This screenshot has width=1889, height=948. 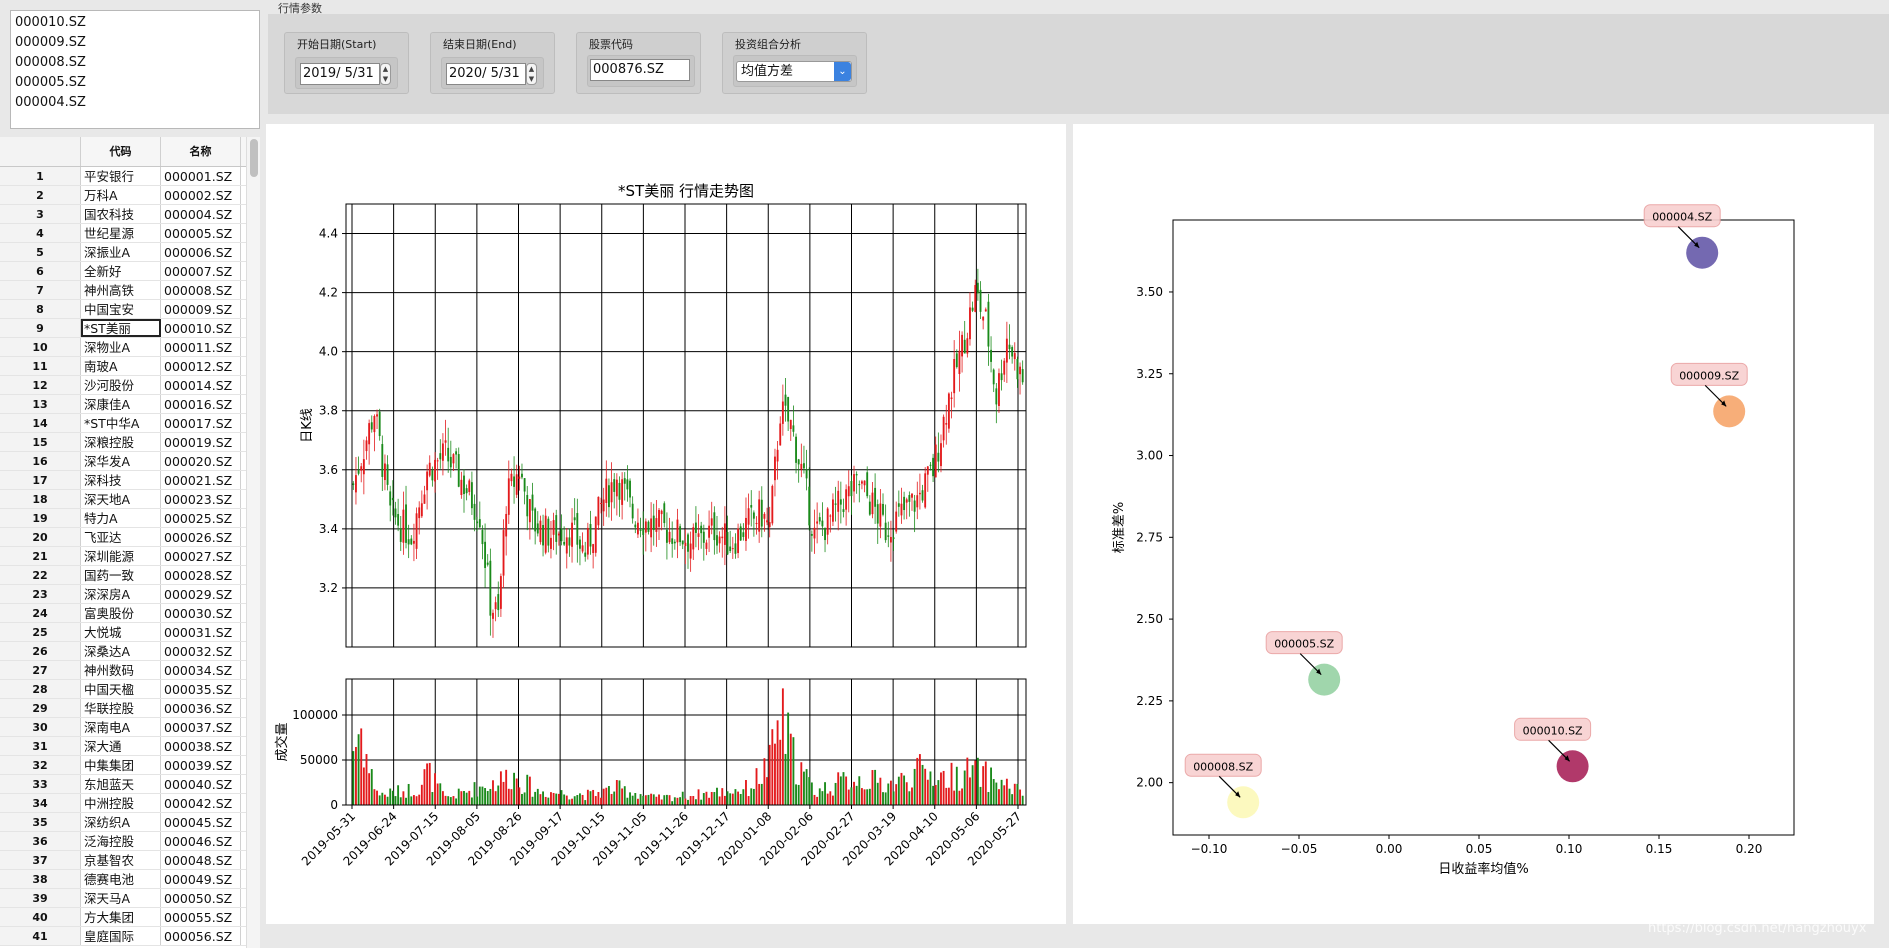 I want to click on table-row: 7 神州高铁 000008.SZ, so click(x=130, y=290).